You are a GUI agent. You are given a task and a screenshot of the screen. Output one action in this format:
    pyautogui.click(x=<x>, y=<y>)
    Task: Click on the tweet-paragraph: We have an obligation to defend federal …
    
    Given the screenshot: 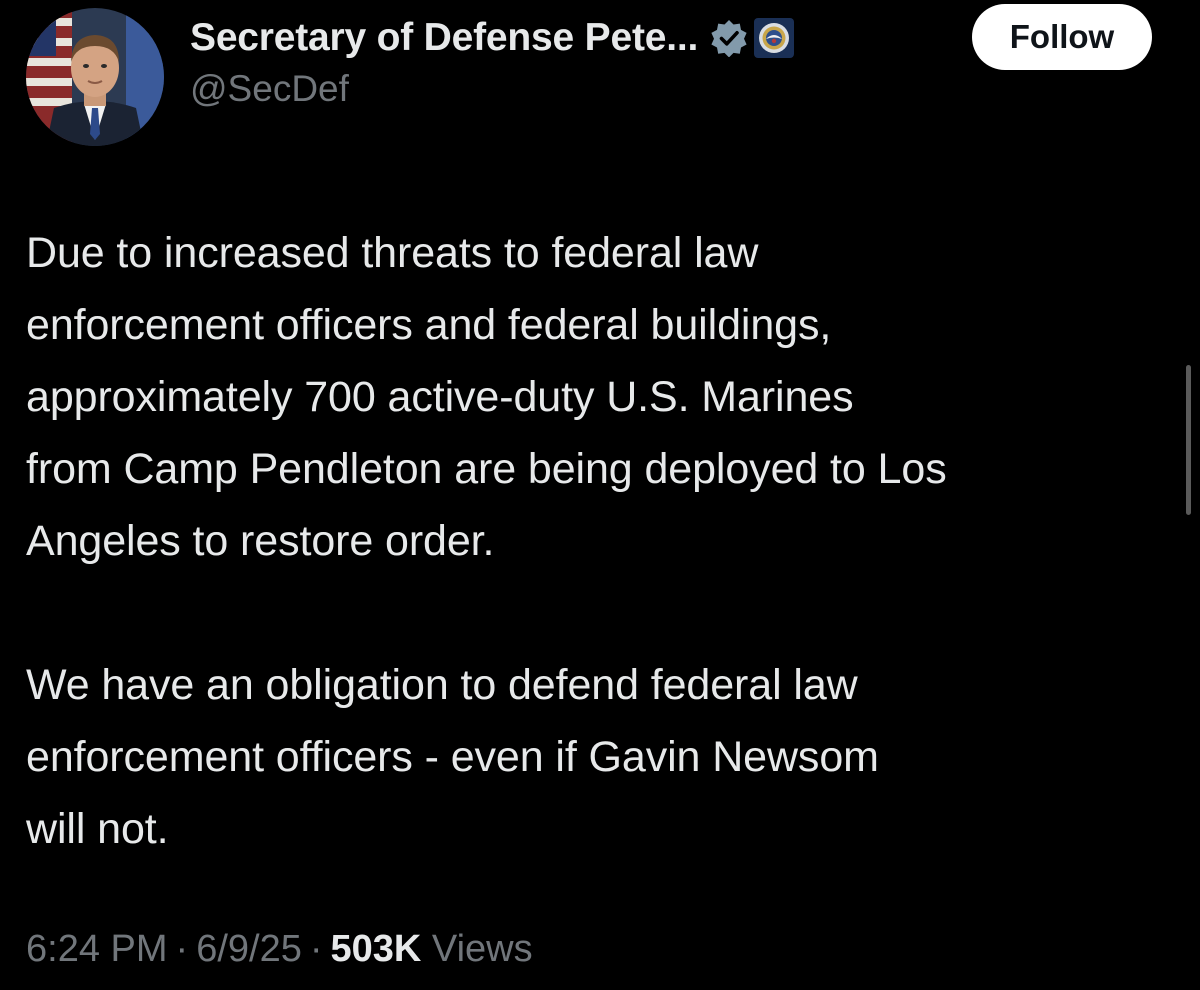 What is the action you would take?
    pyautogui.click(x=452, y=757)
    